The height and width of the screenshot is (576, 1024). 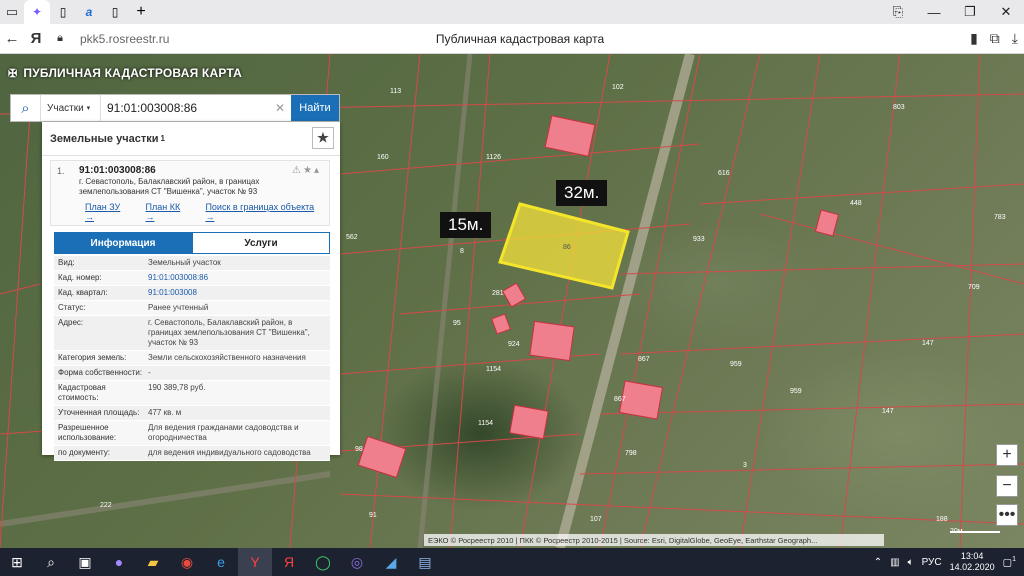 I want to click on tab-page: ▯, so click(x=63, y=12).